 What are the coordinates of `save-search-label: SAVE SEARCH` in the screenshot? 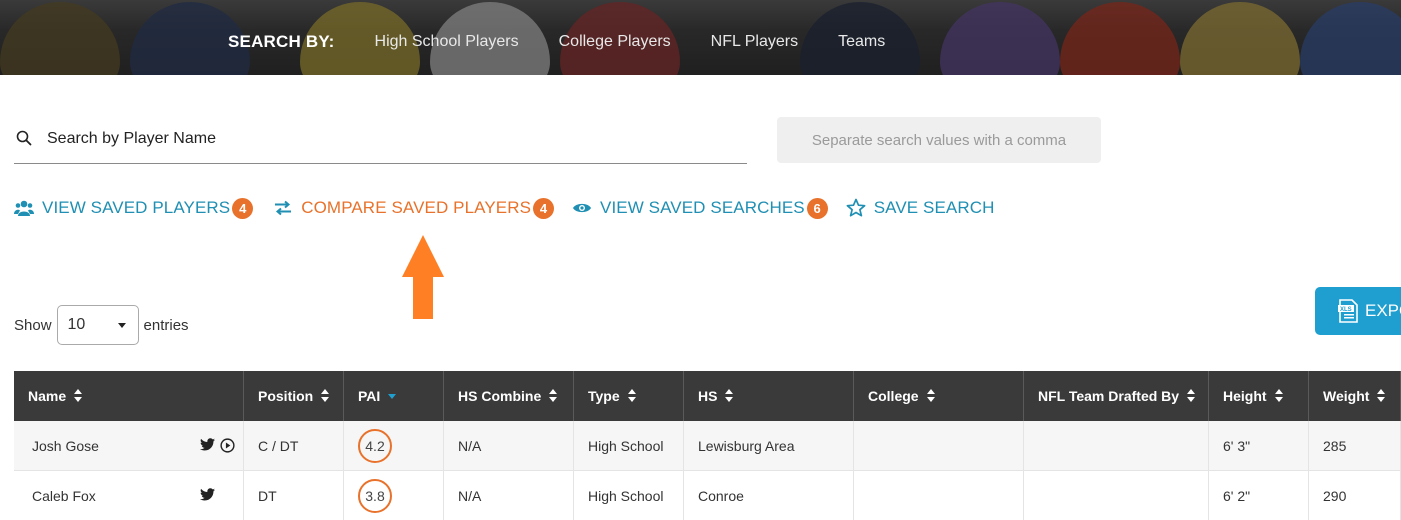 It's located at (934, 207).